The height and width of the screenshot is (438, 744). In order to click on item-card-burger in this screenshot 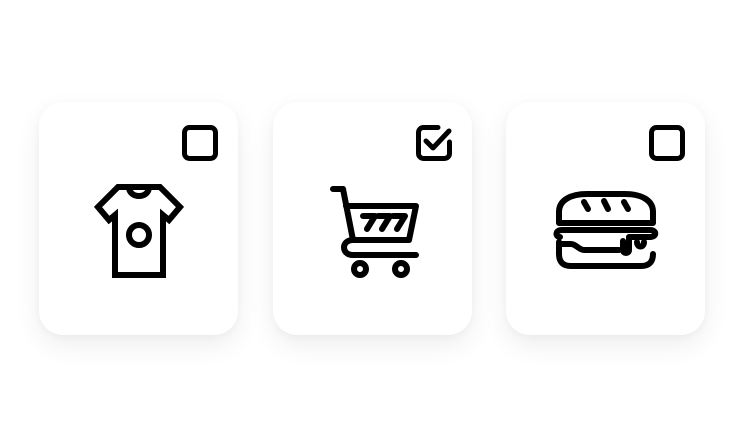, I will do `click(605, 218)`.